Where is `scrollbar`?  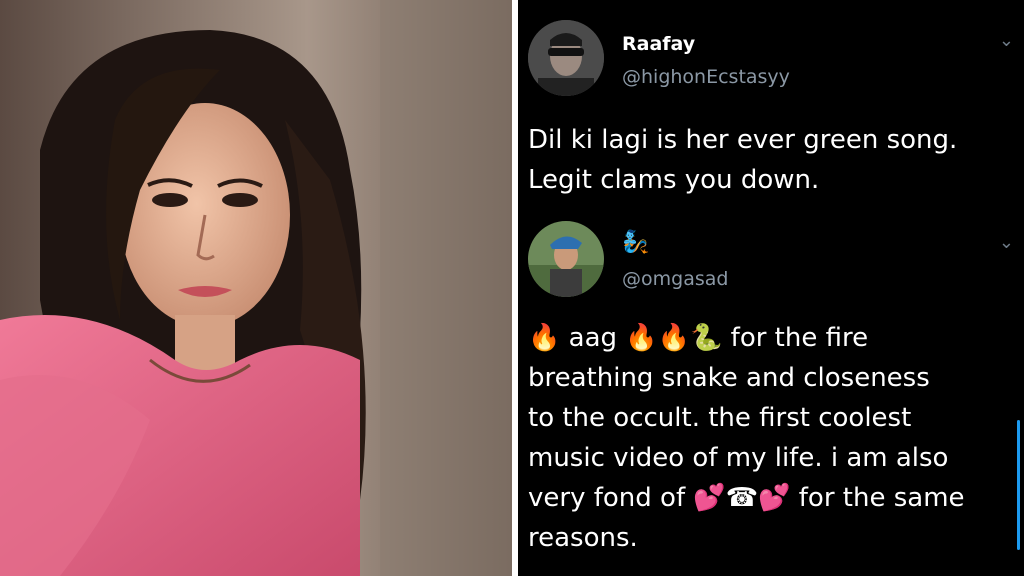 scrollbar is located at coordinates (1018, 485).